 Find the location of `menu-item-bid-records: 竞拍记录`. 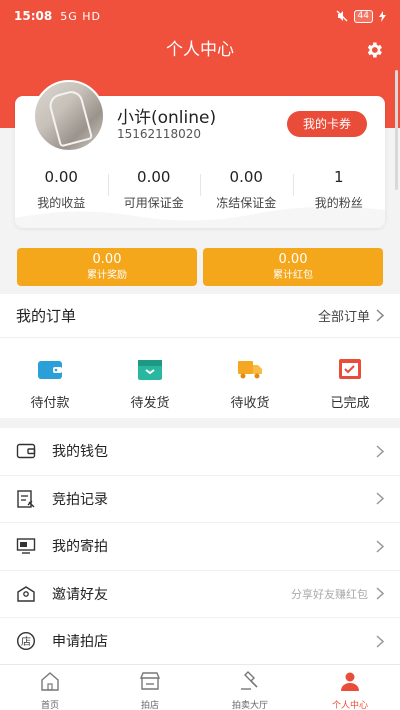

menu-item-bid-records: 竞拍记录 is located at coordinates (200, 499).